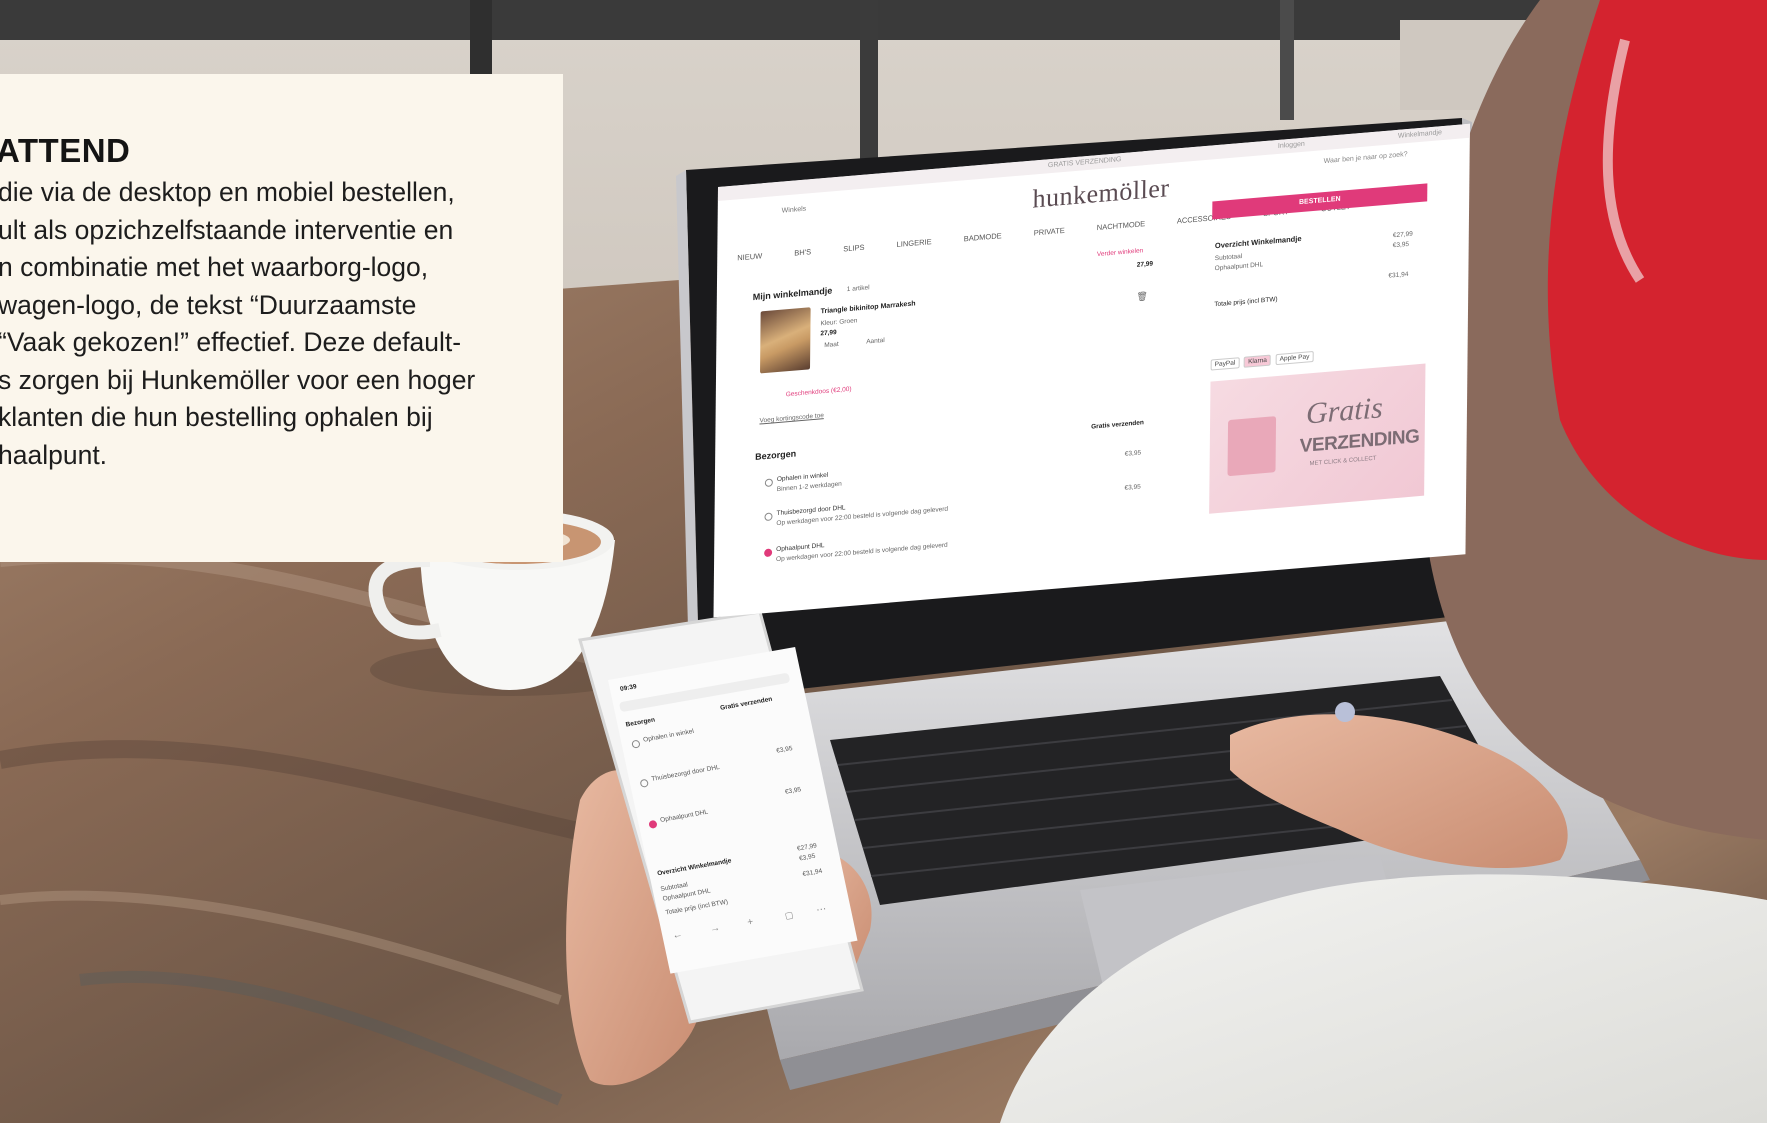  Describe the element at coordinates (1366, 158) in the screenshot. I see `search-input: Waar ben je naar op zoek?` at that location.